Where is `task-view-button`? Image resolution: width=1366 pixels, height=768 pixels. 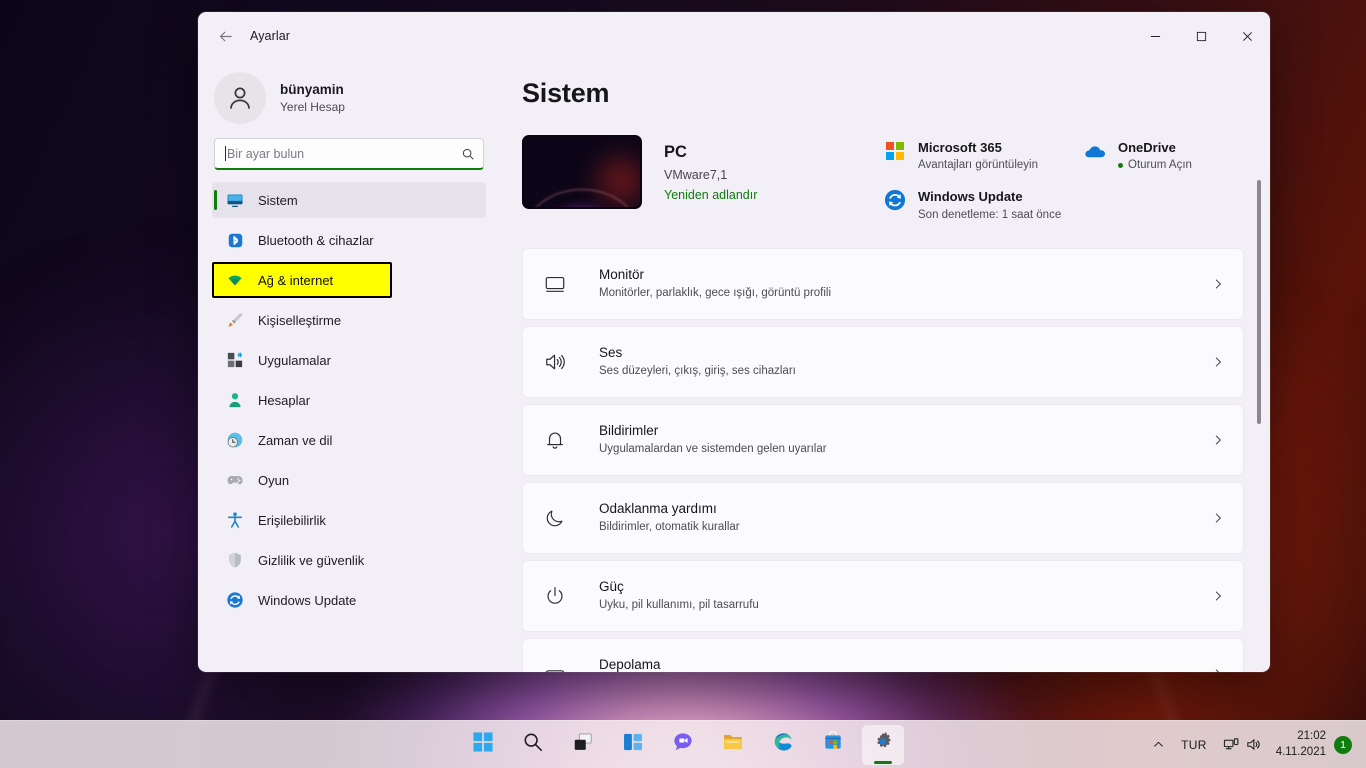
task-view-button is located at coordinates (583, 745).